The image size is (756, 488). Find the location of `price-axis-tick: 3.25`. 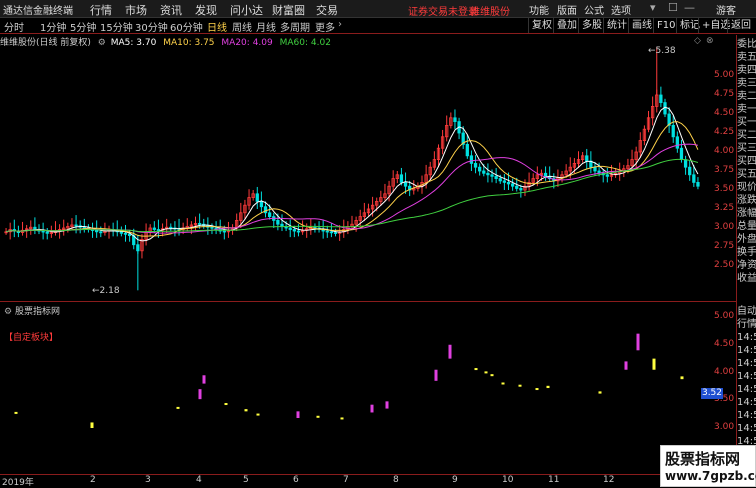

price-axis-tick: 3.25 is located at coordinates (724, 208).